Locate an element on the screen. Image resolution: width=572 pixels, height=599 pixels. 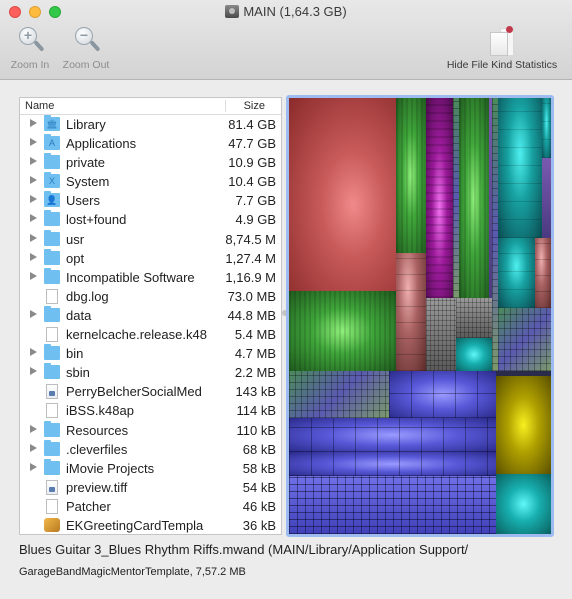
file-size: 4.7 MB is located at coordinates (255, 354).